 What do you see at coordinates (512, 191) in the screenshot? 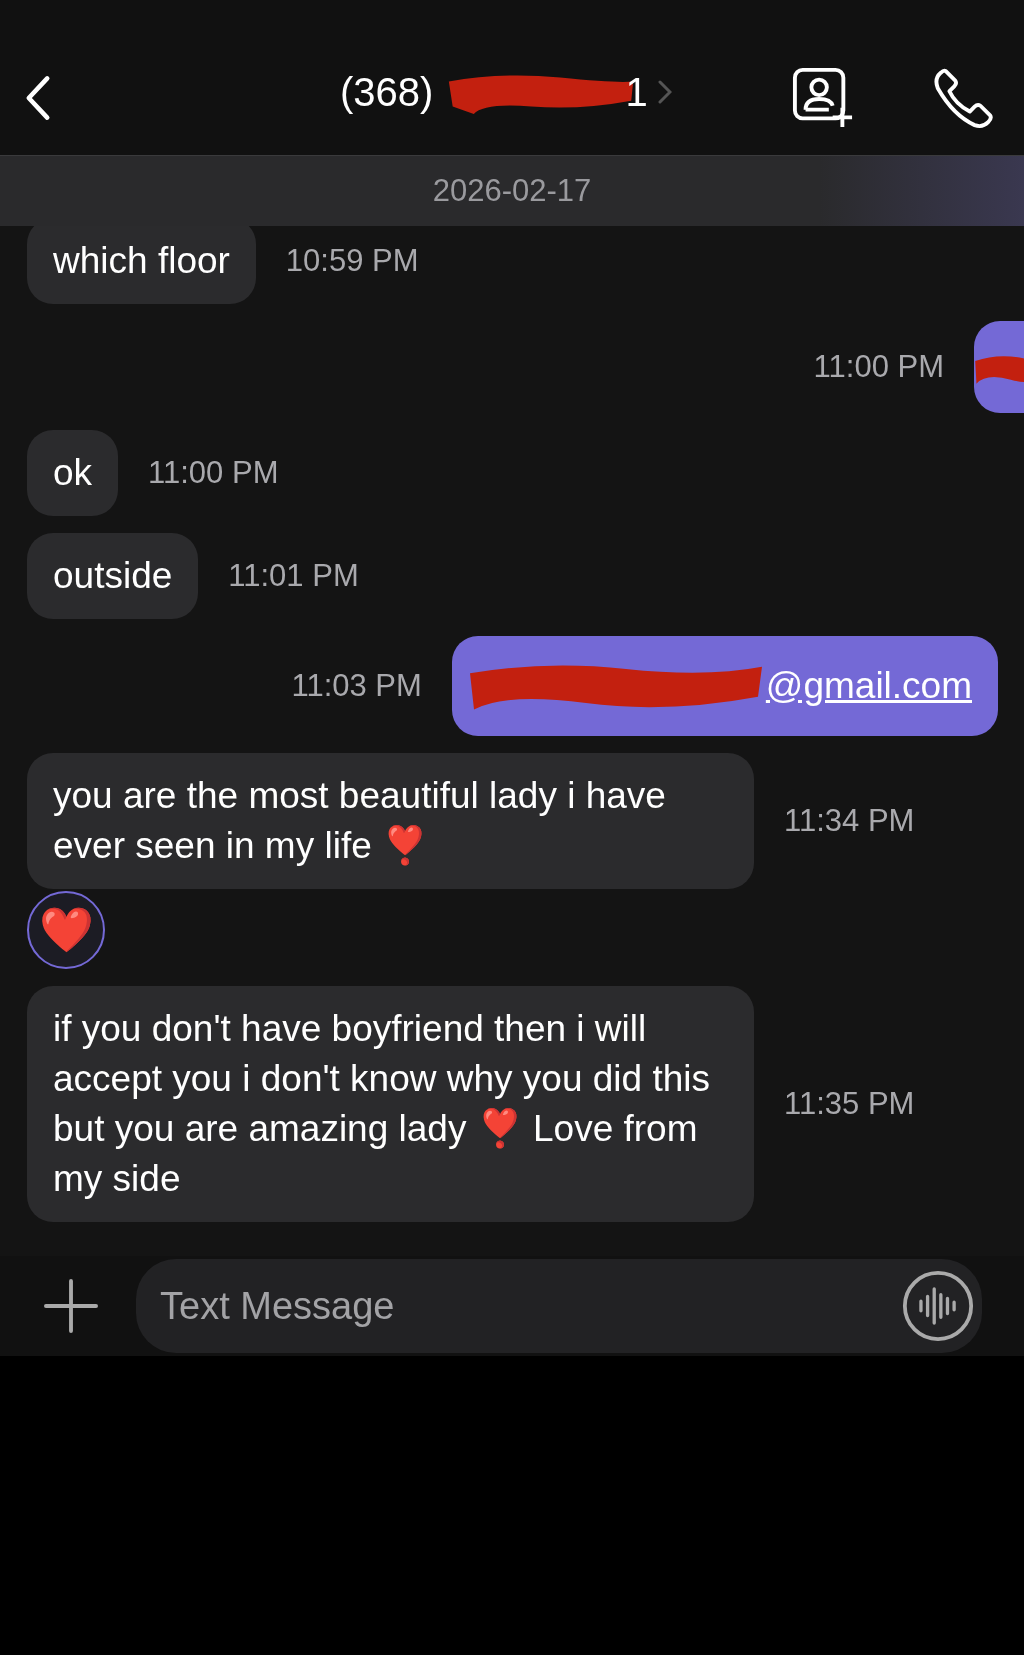
I see `date-label: 2026-02-17` at bounding box center [512, 191].